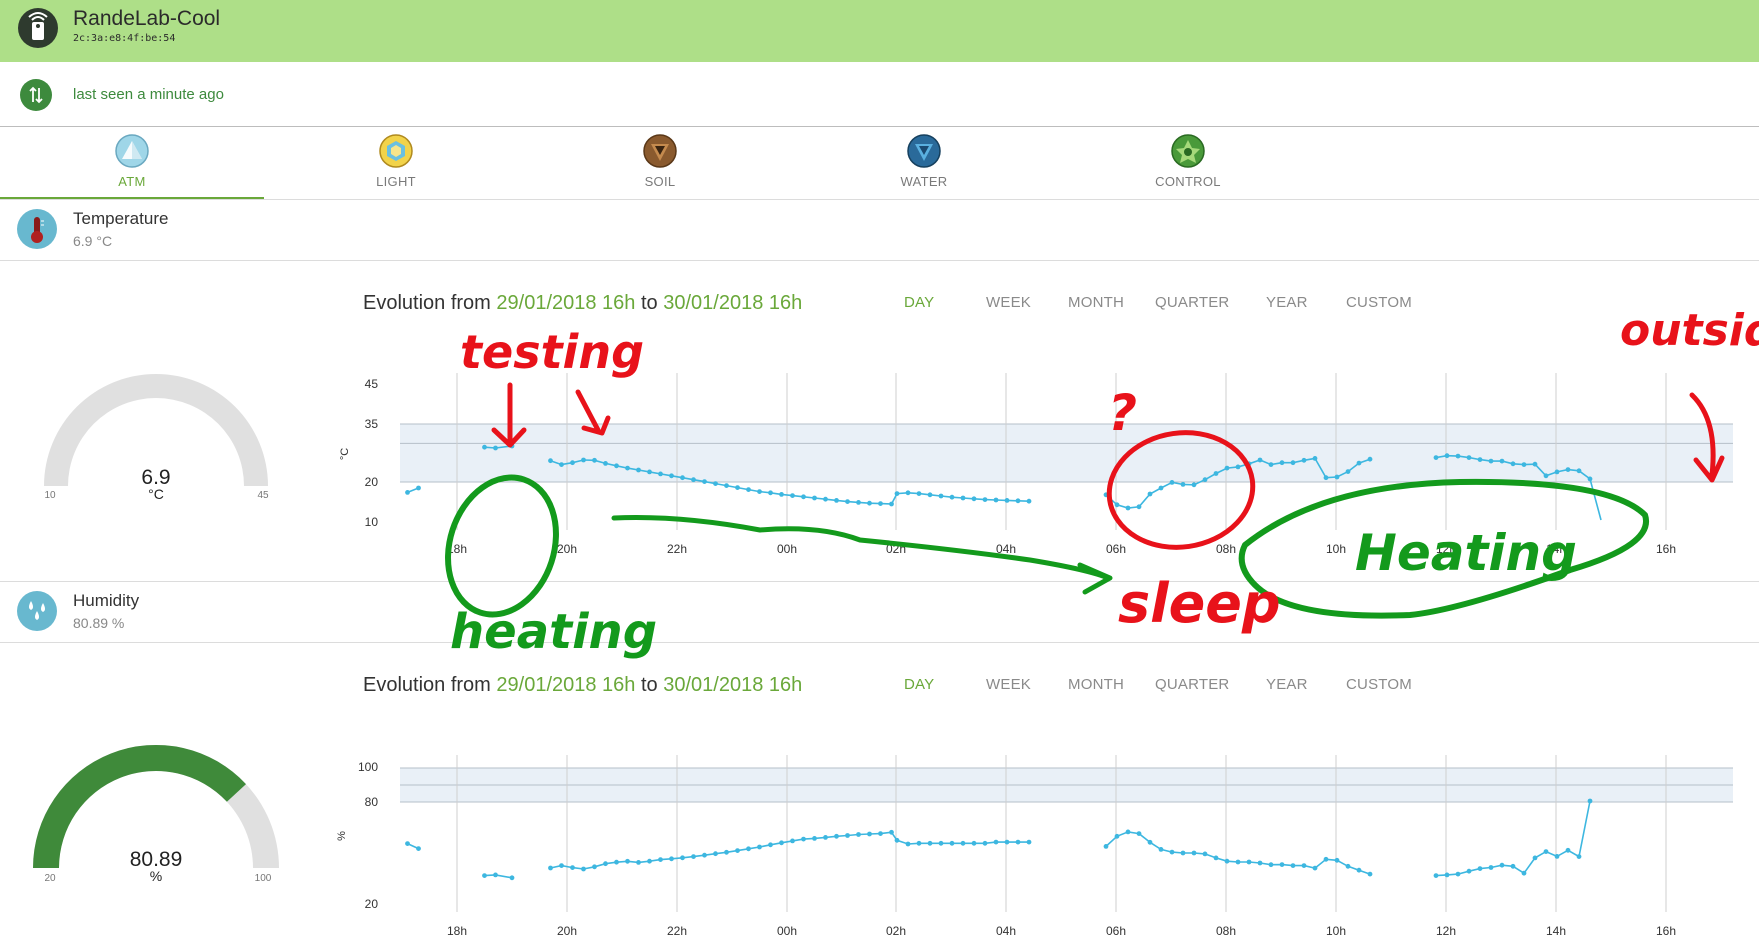 Image resolution: width=1759 pixels, height=941 pixels. Describe the element at coordinates (372, 904) in the screenshot. I see `y-tick-label: 20` at that location.